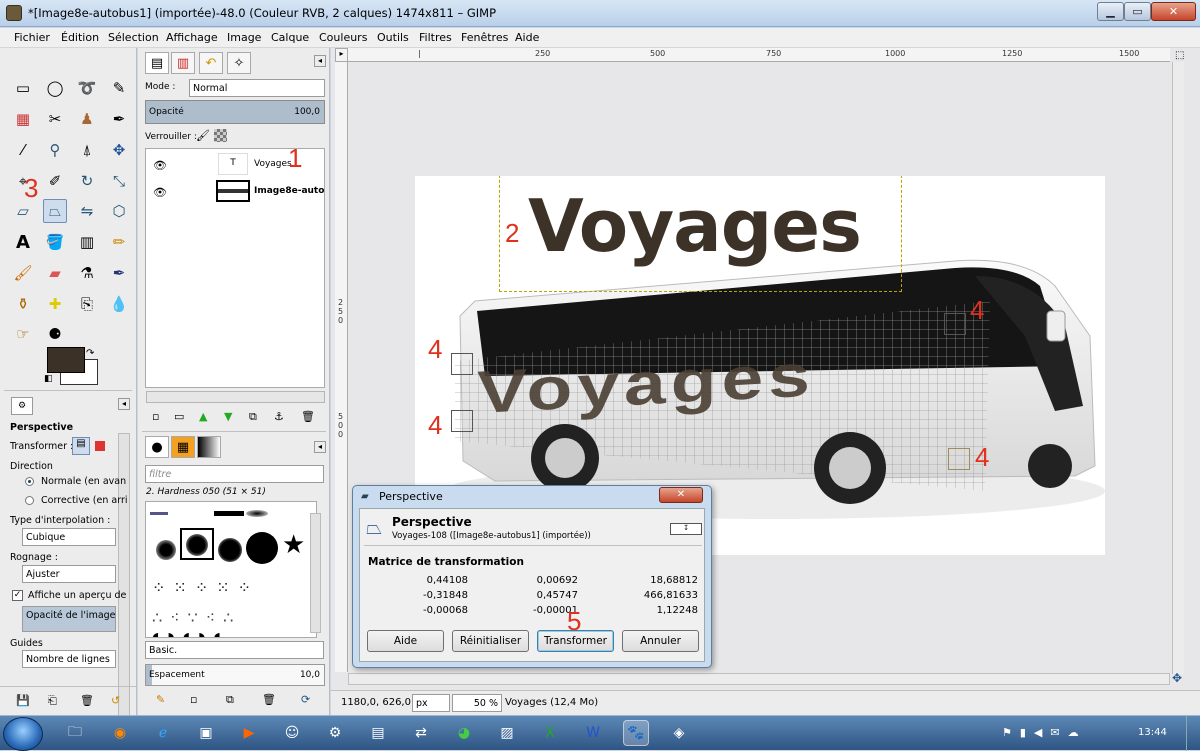  What do you see at coordinates (636, 733) in the screenshot?
I see `gimp-taskbar-icon: 🐾` at bounding box center [636, 733].